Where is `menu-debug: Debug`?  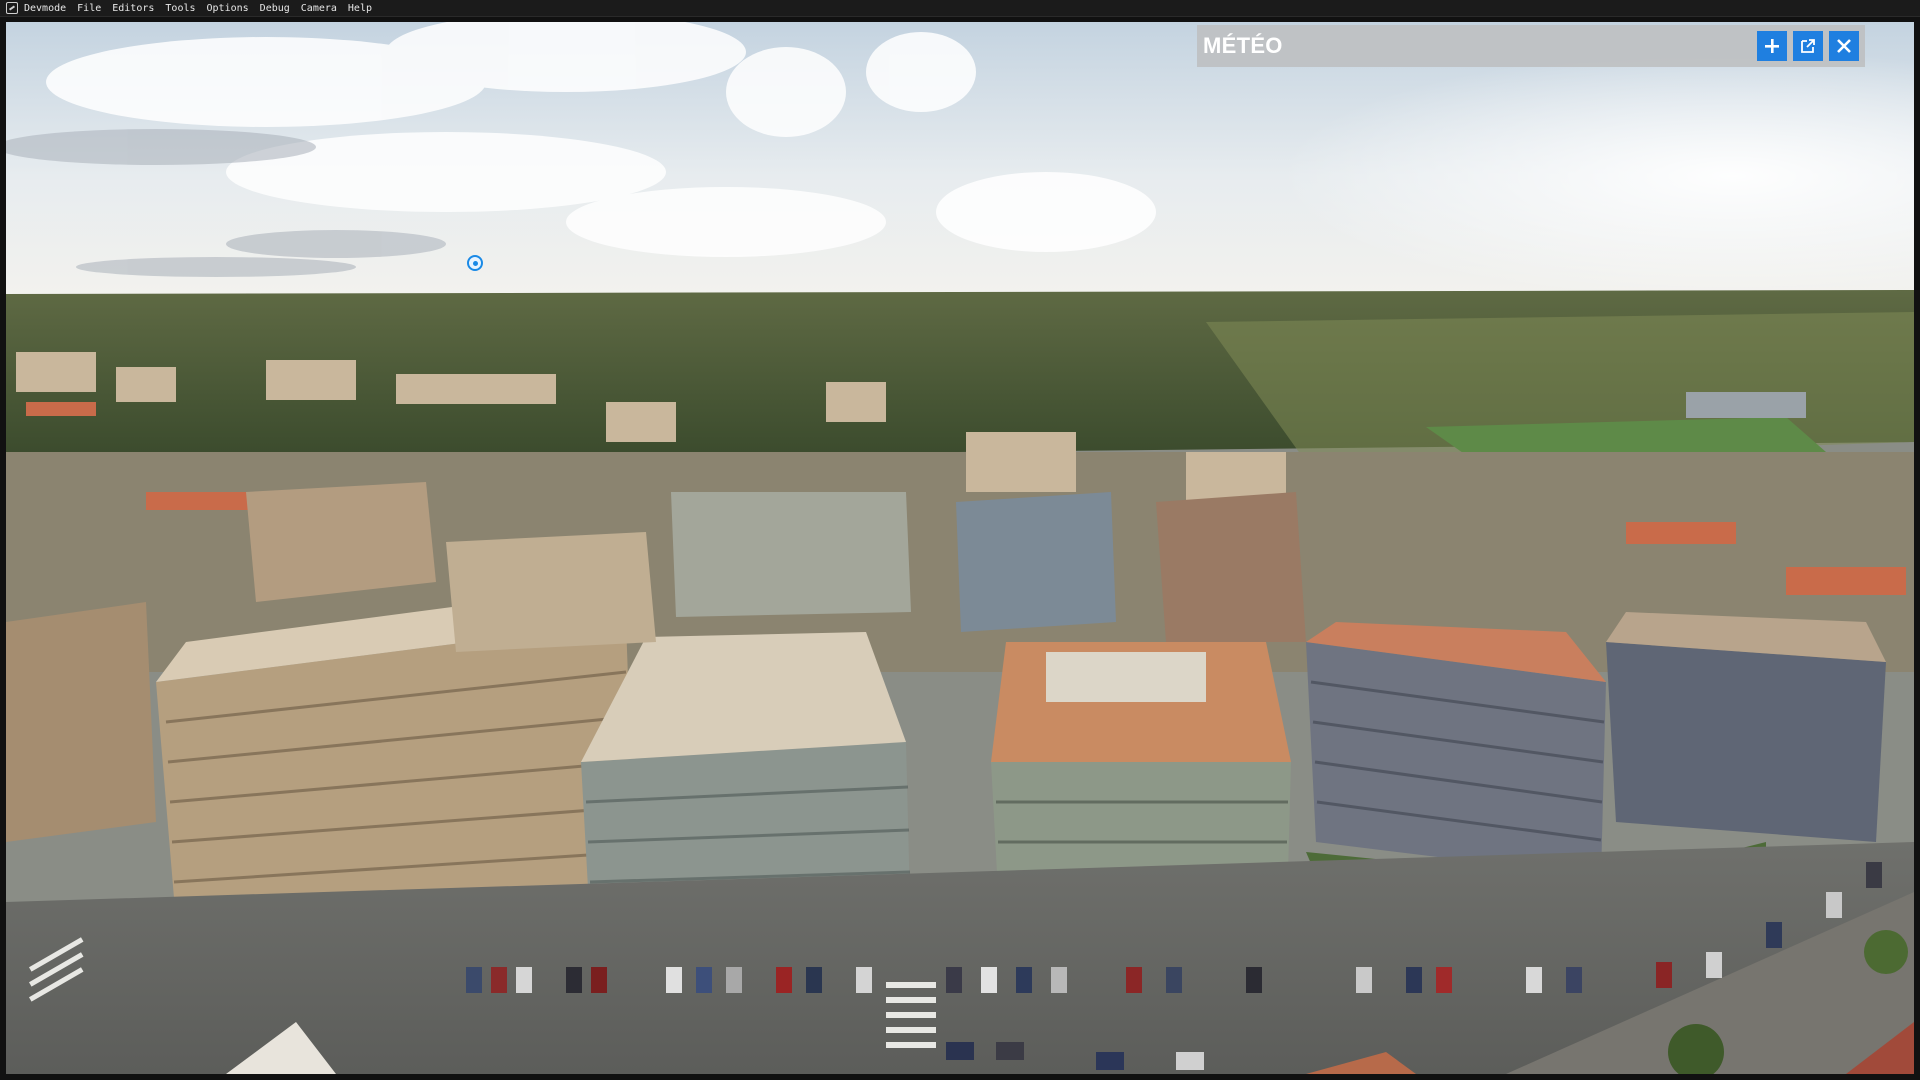 menu-debug: Debug is located at coordinates (278, 8).